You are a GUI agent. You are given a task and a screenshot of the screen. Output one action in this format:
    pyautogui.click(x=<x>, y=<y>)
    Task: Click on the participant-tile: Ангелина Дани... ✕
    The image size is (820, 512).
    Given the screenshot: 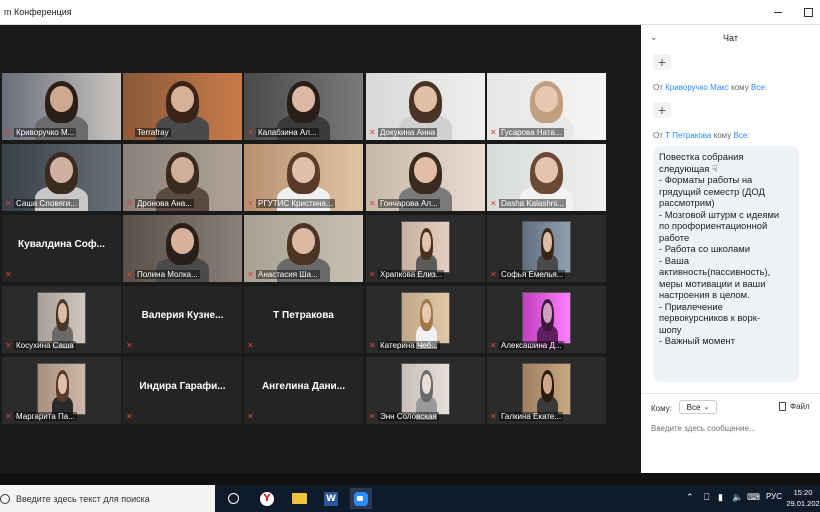 What is the action you would take?
    pyautogui.click(x=303, y=390)
    